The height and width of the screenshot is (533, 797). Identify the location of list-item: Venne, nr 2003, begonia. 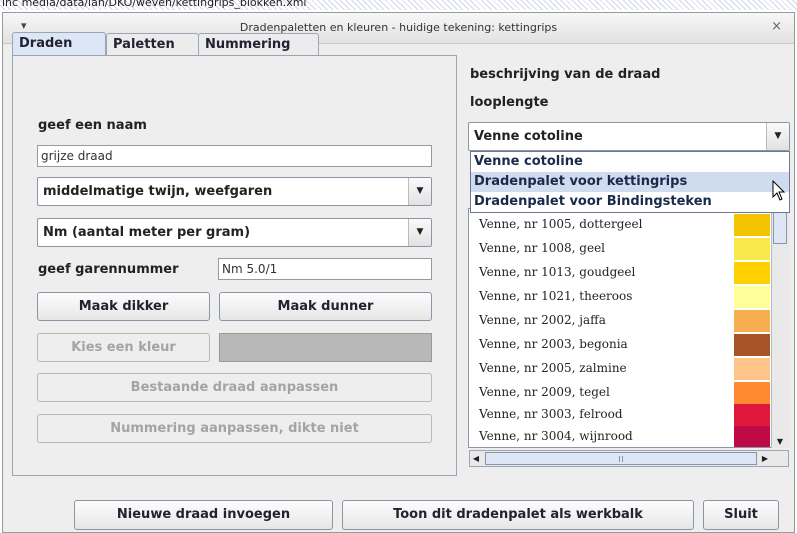
(619, 344).